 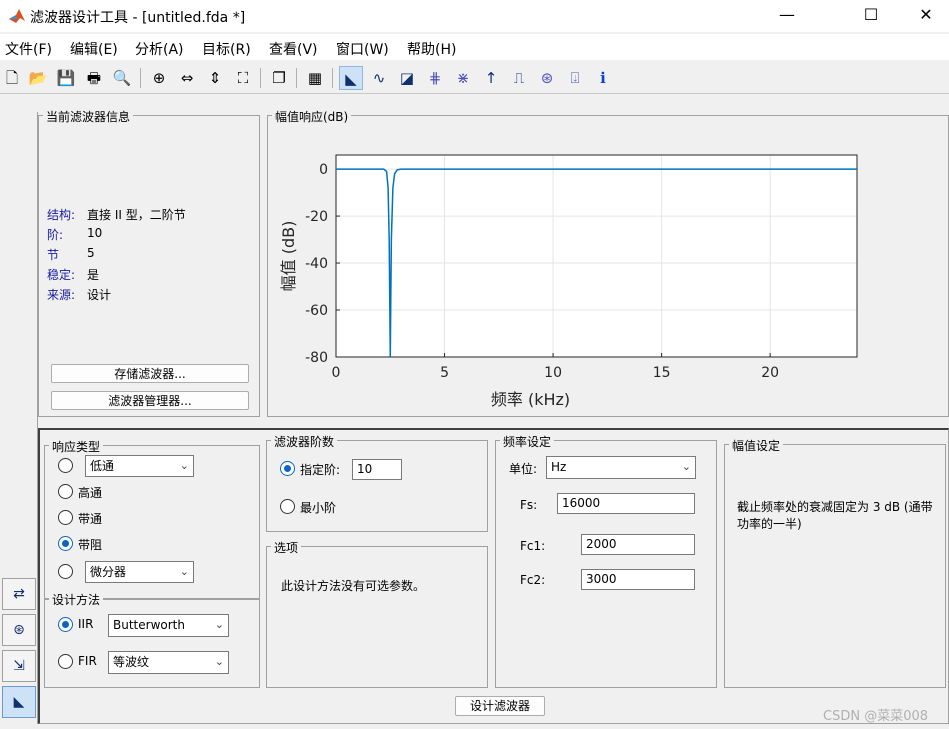 I want to click on order-input: 10, so click(x=377, y=469).